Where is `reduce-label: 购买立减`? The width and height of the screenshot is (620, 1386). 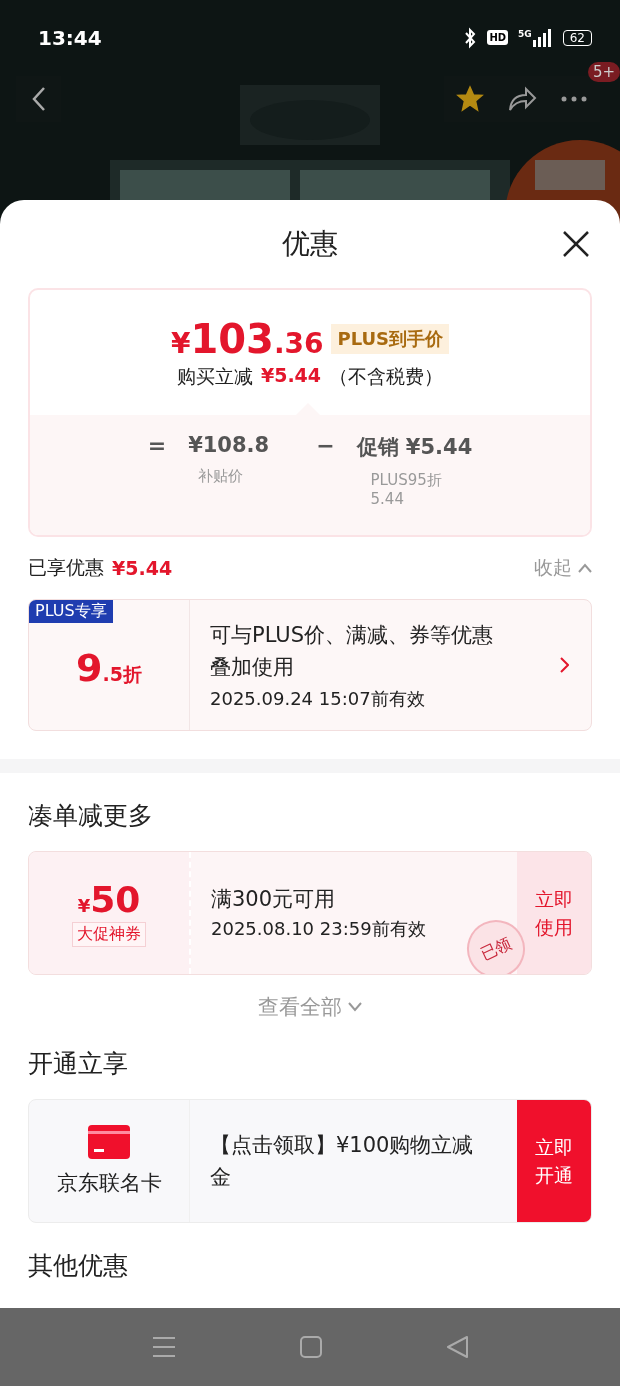
reduce-label: 购买立减 is located at coordinates (214, 376).